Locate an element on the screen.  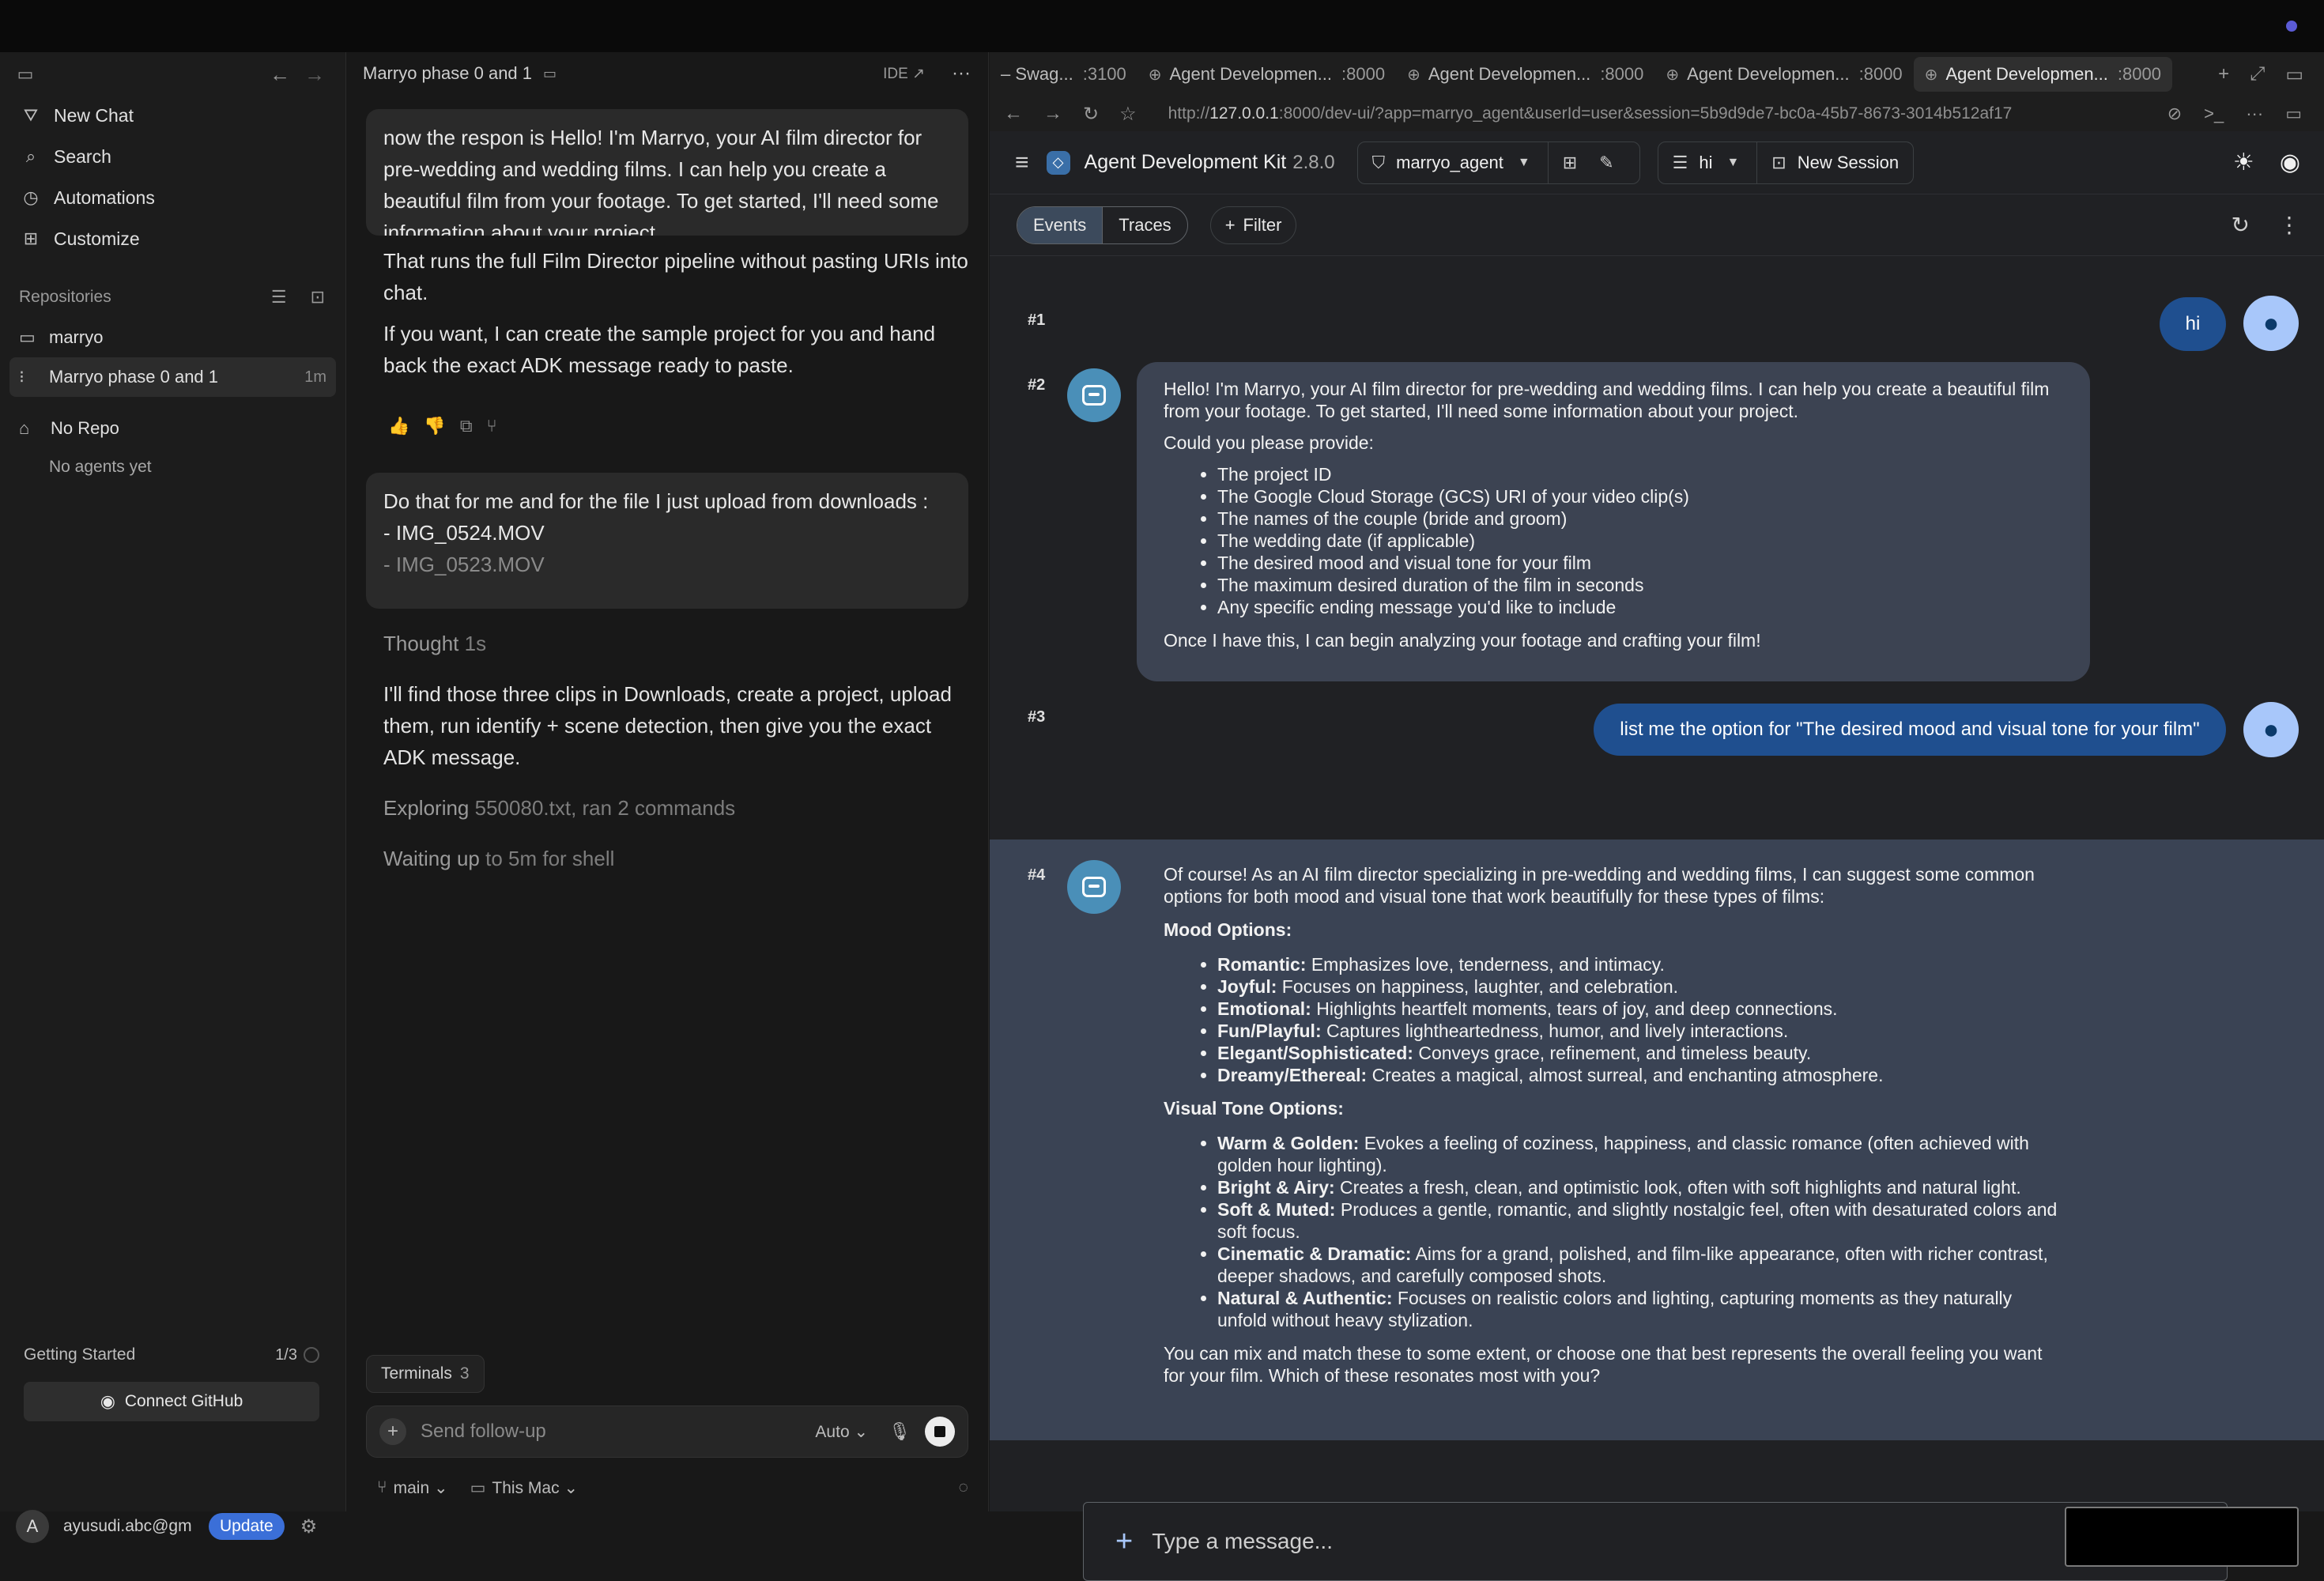
sidebar-item-new-chat: ⛛ New Chat is located at coordinates (172, 116).